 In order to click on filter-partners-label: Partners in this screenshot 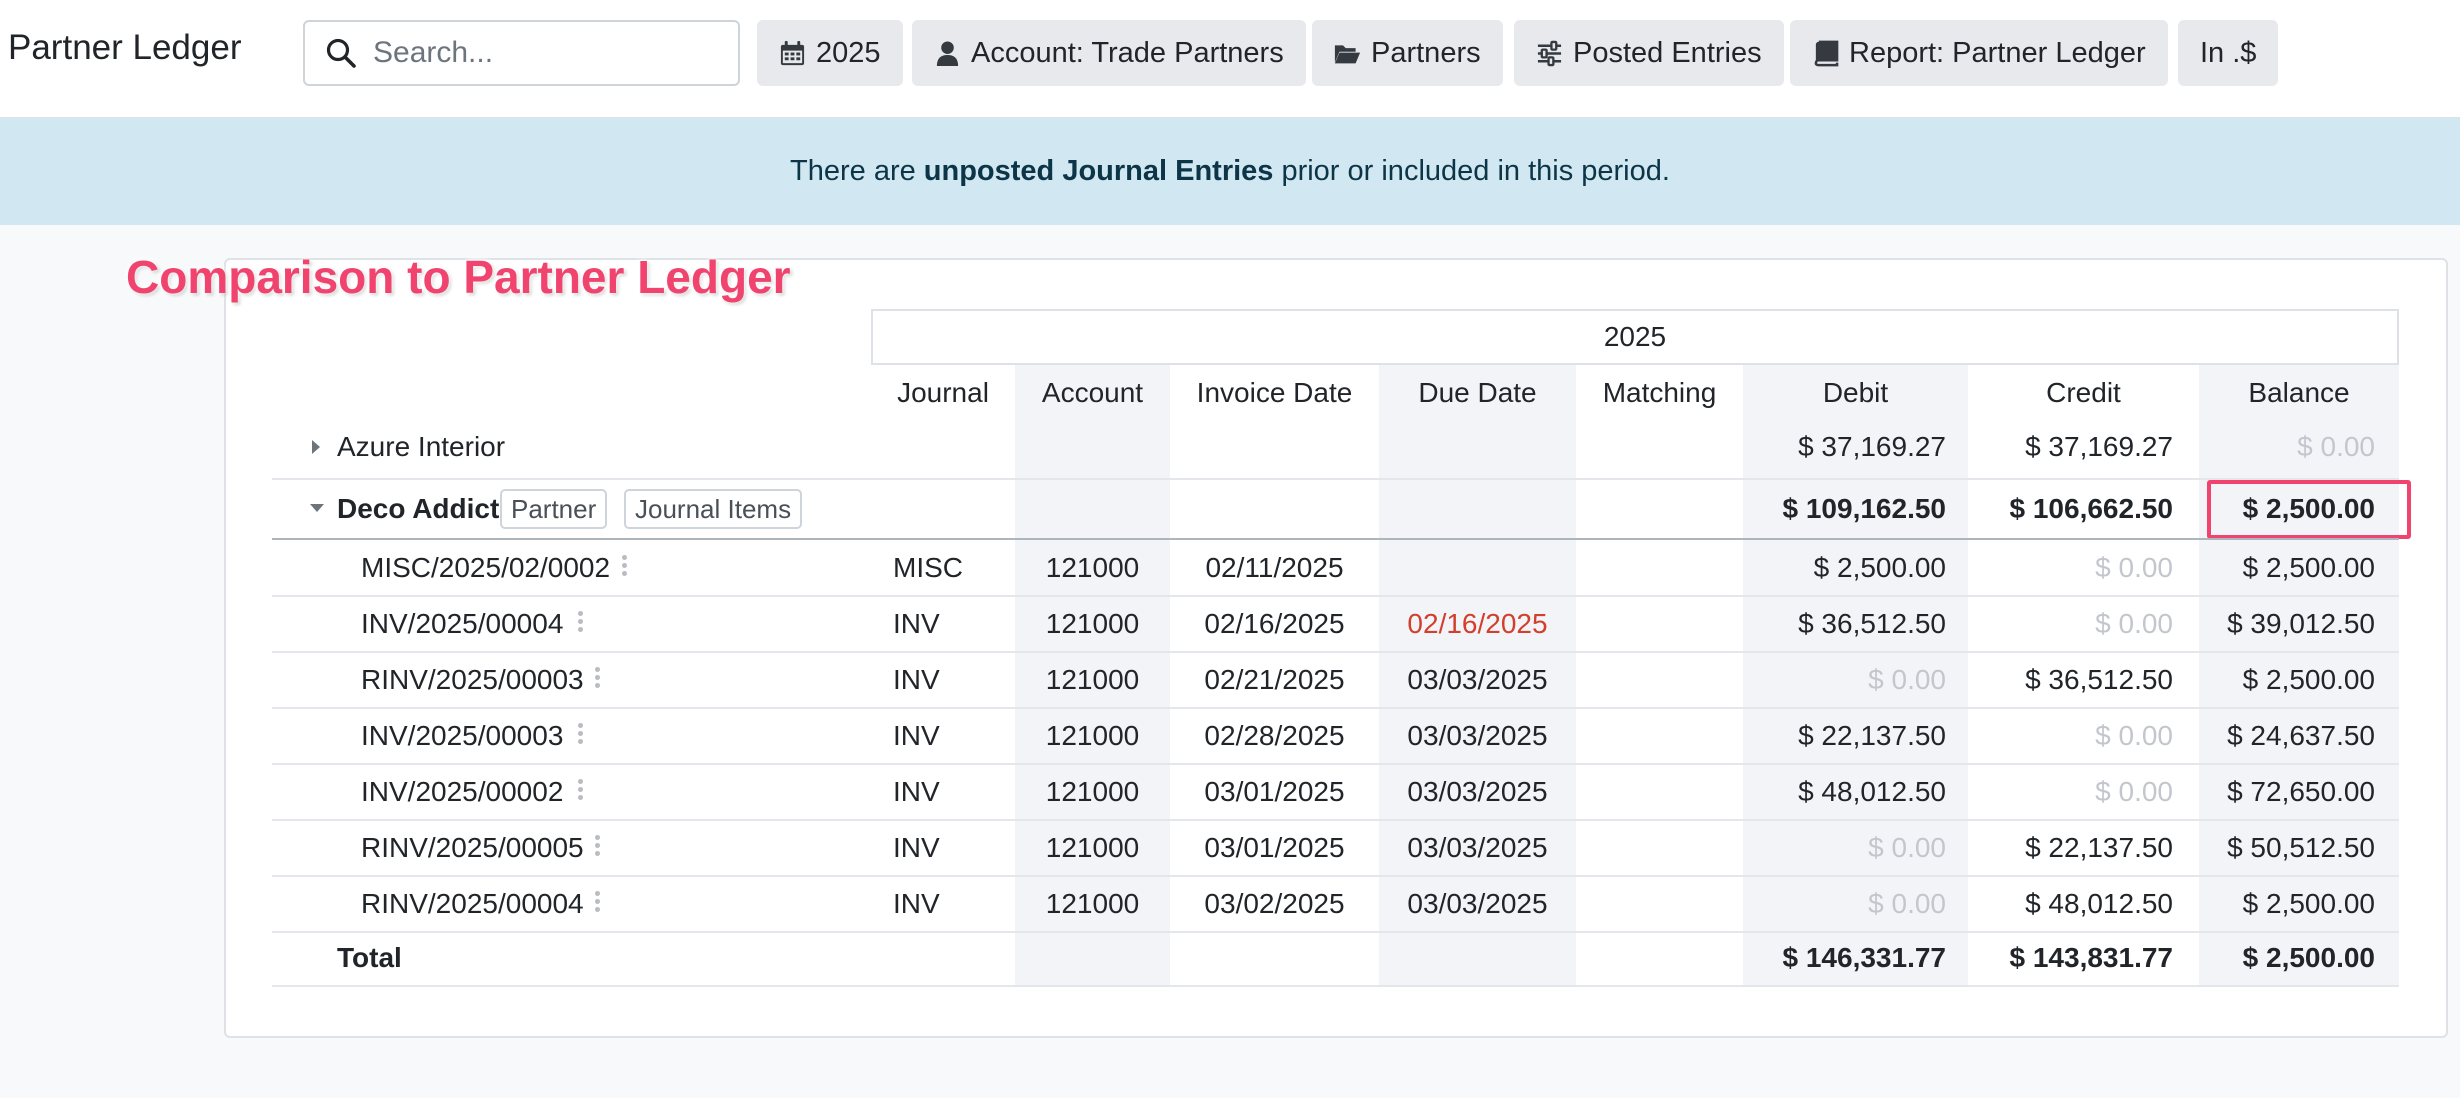, I will do `click(1426, 52)`.